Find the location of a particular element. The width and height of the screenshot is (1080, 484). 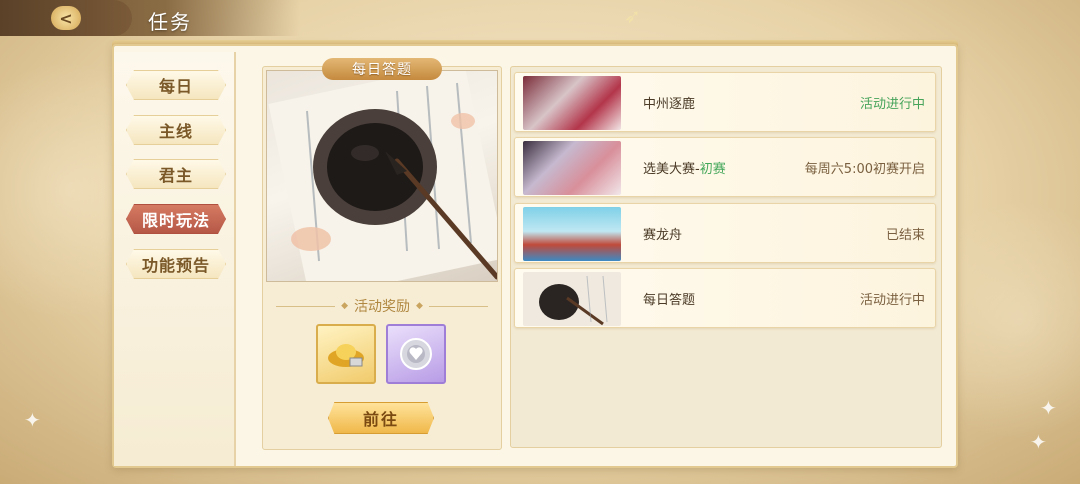

activity-banner-image is located at coordinates (382, 176).